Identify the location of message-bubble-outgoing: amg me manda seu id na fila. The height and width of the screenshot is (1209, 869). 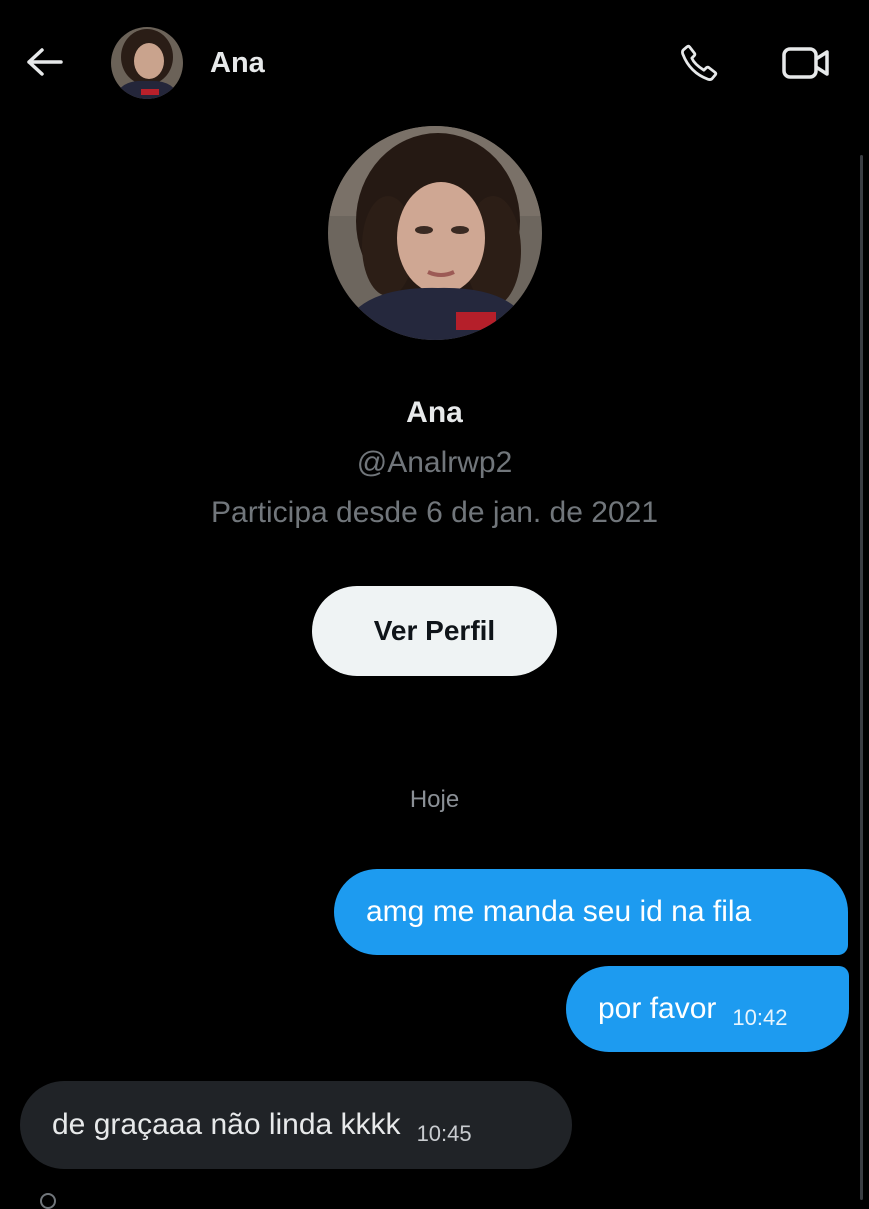
(591, 912).